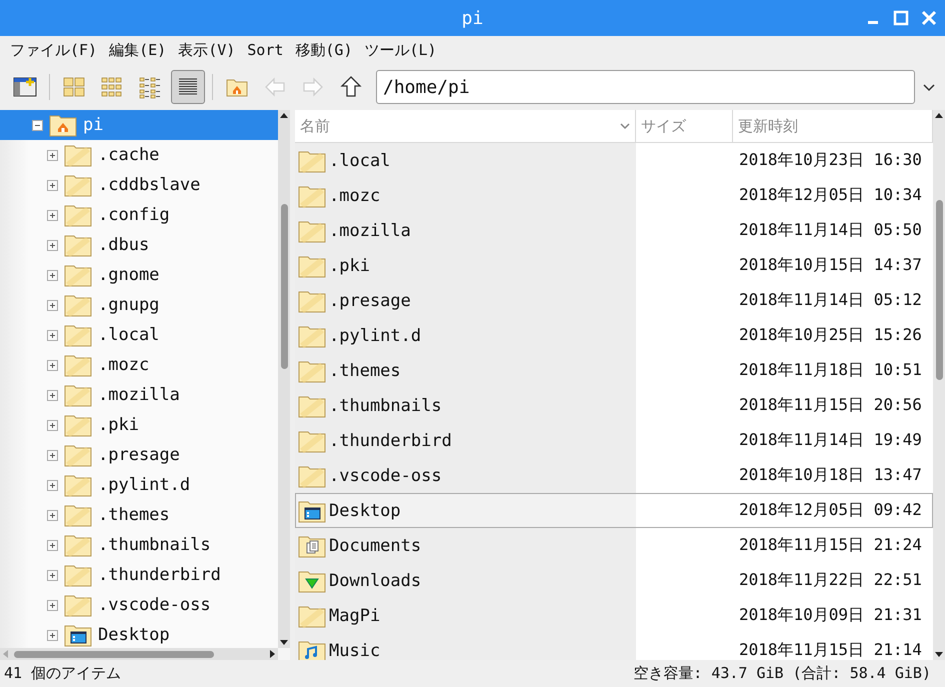 The image size is (945, 687). What do you see at coordinates (275, 87) in the screenshot?
I see `back-arrow-icon` at bounding box center [275, 87].